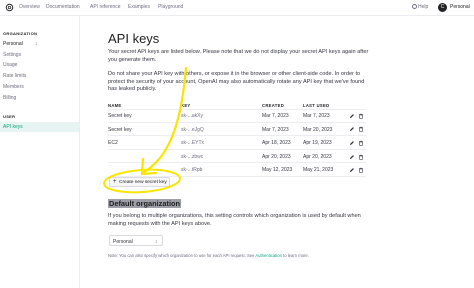 Image resolution: width=474 pixels, height=288 pixels. Describe the element at coordinates (105, 7) in the screenshot. I see `nav-api-reference: API reference` at that location.